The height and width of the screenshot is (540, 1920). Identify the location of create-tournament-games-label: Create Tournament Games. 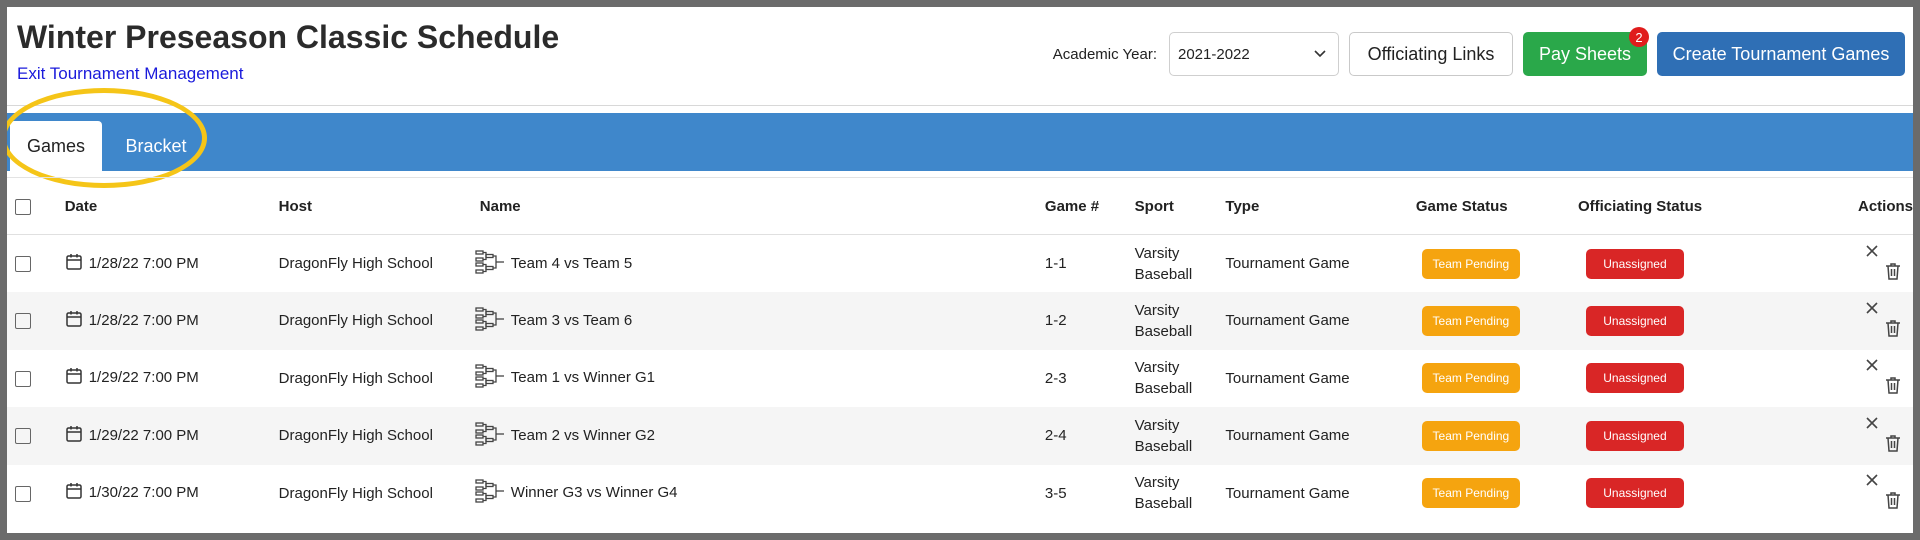
(1781, 53).